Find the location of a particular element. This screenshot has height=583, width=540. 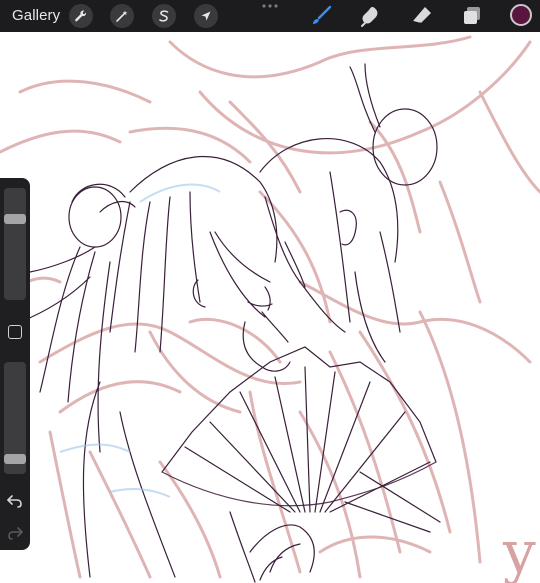

transform-button is located at coordinates (206, 16).